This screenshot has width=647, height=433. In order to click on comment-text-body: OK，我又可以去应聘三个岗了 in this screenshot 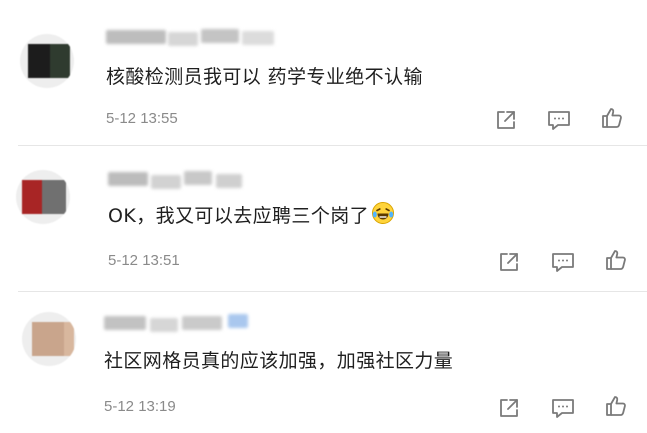, I will do `click(239, 216)`.